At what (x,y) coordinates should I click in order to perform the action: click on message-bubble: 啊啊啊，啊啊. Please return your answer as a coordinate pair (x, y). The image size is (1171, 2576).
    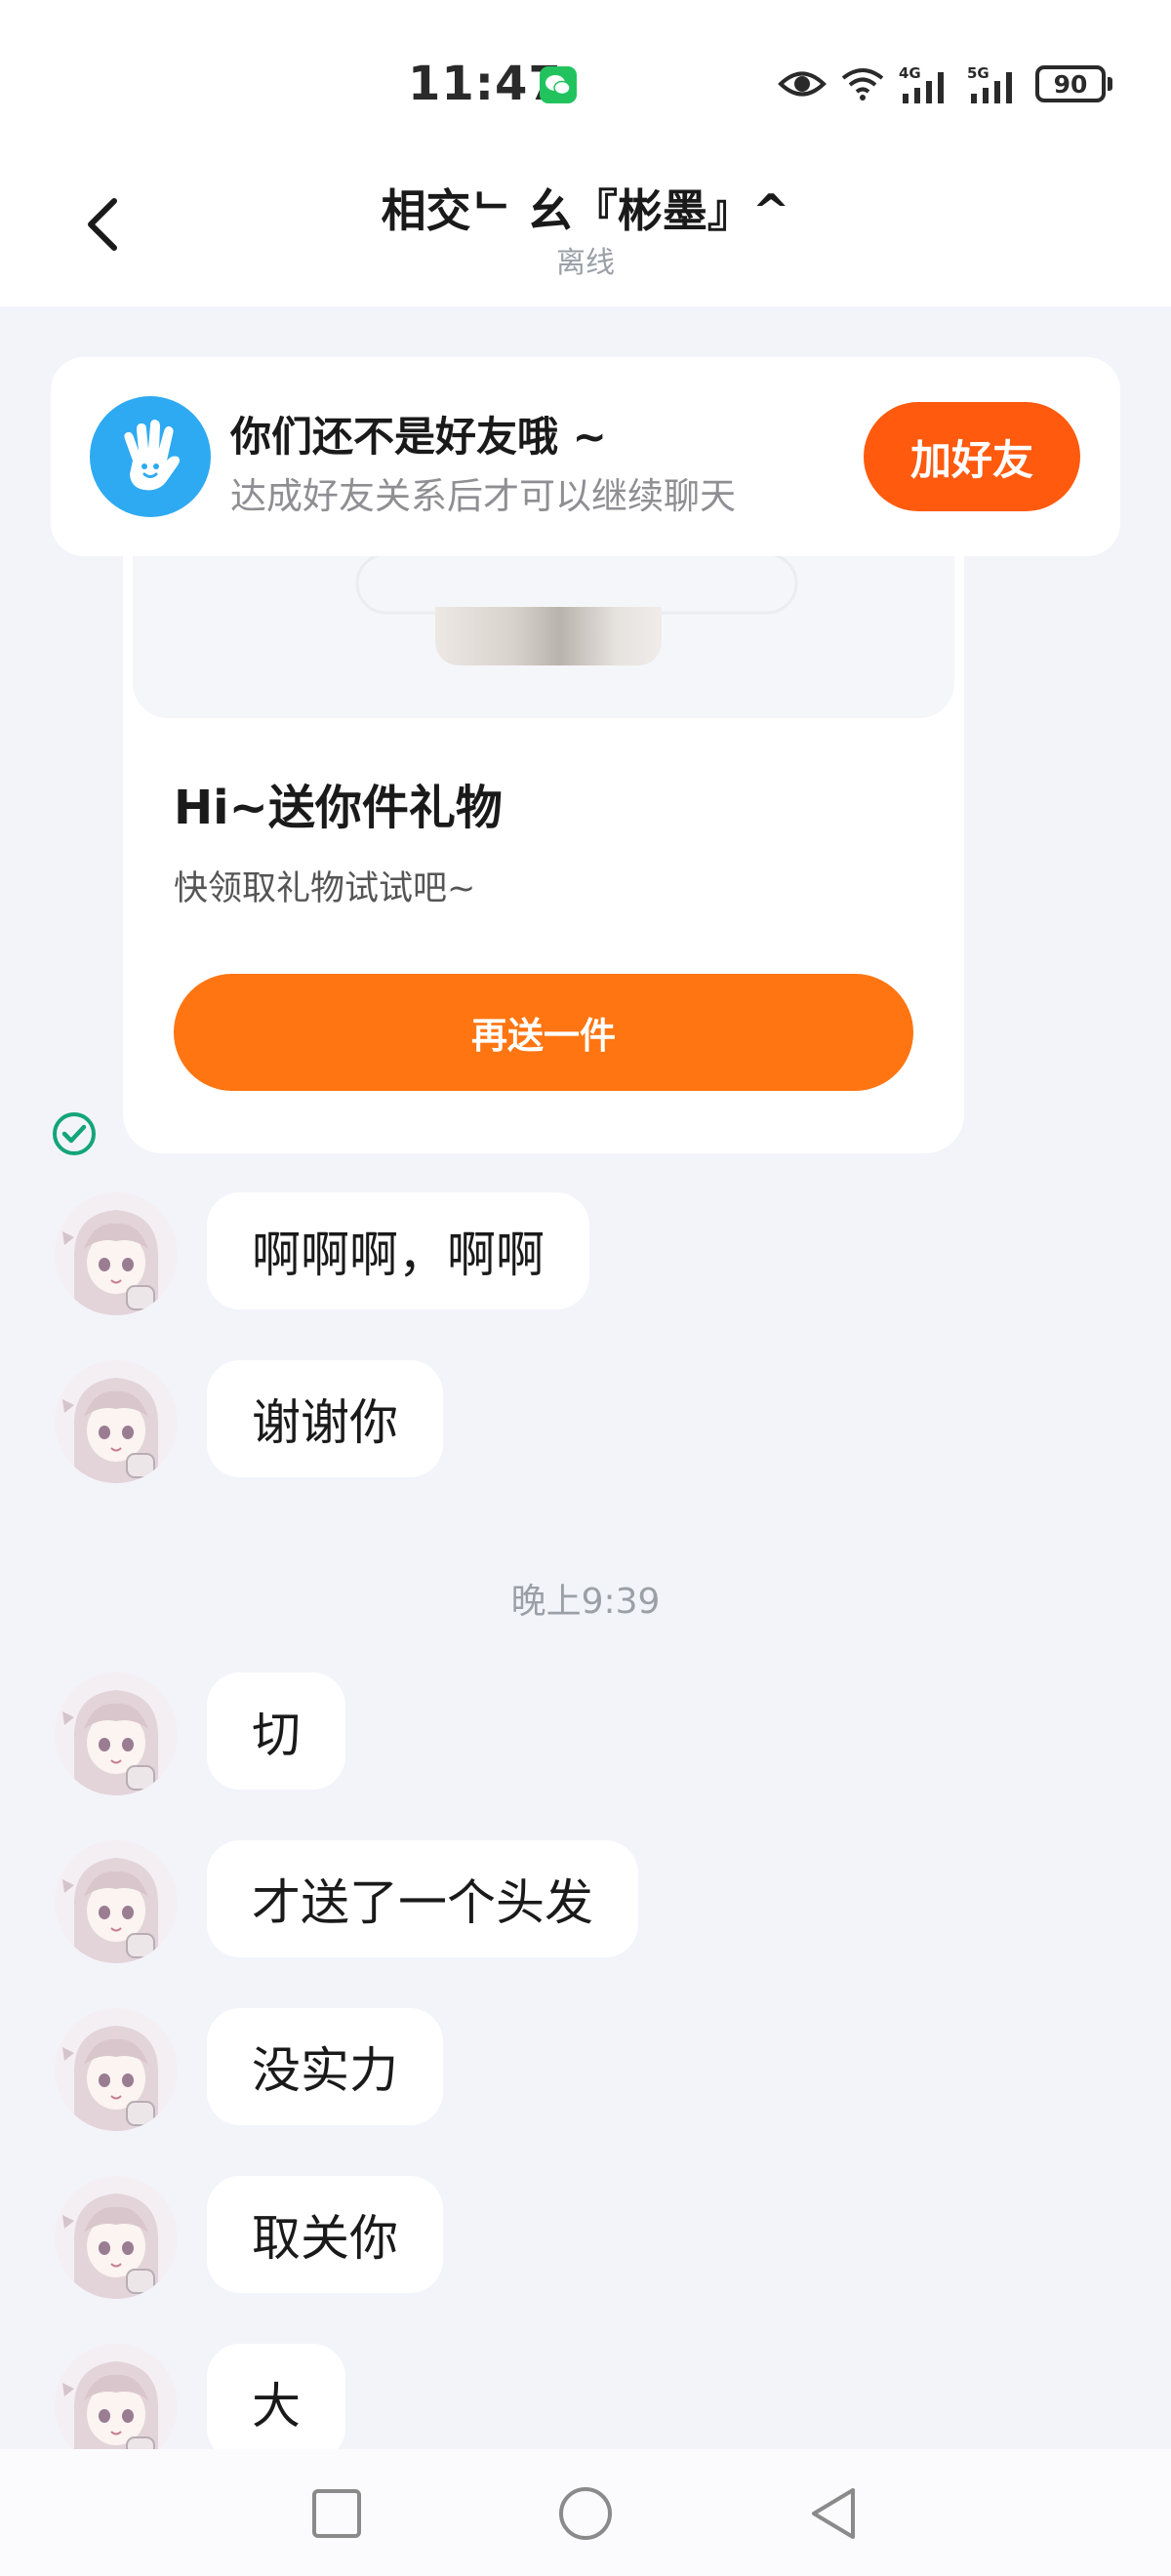
    Looking at the image, I should click on (398, 1250).